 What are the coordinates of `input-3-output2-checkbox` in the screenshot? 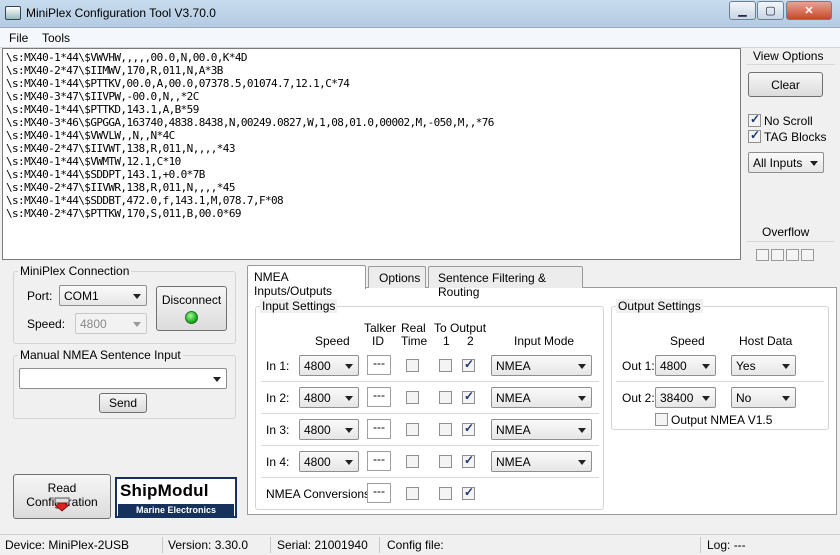 It's located at (468, 428).